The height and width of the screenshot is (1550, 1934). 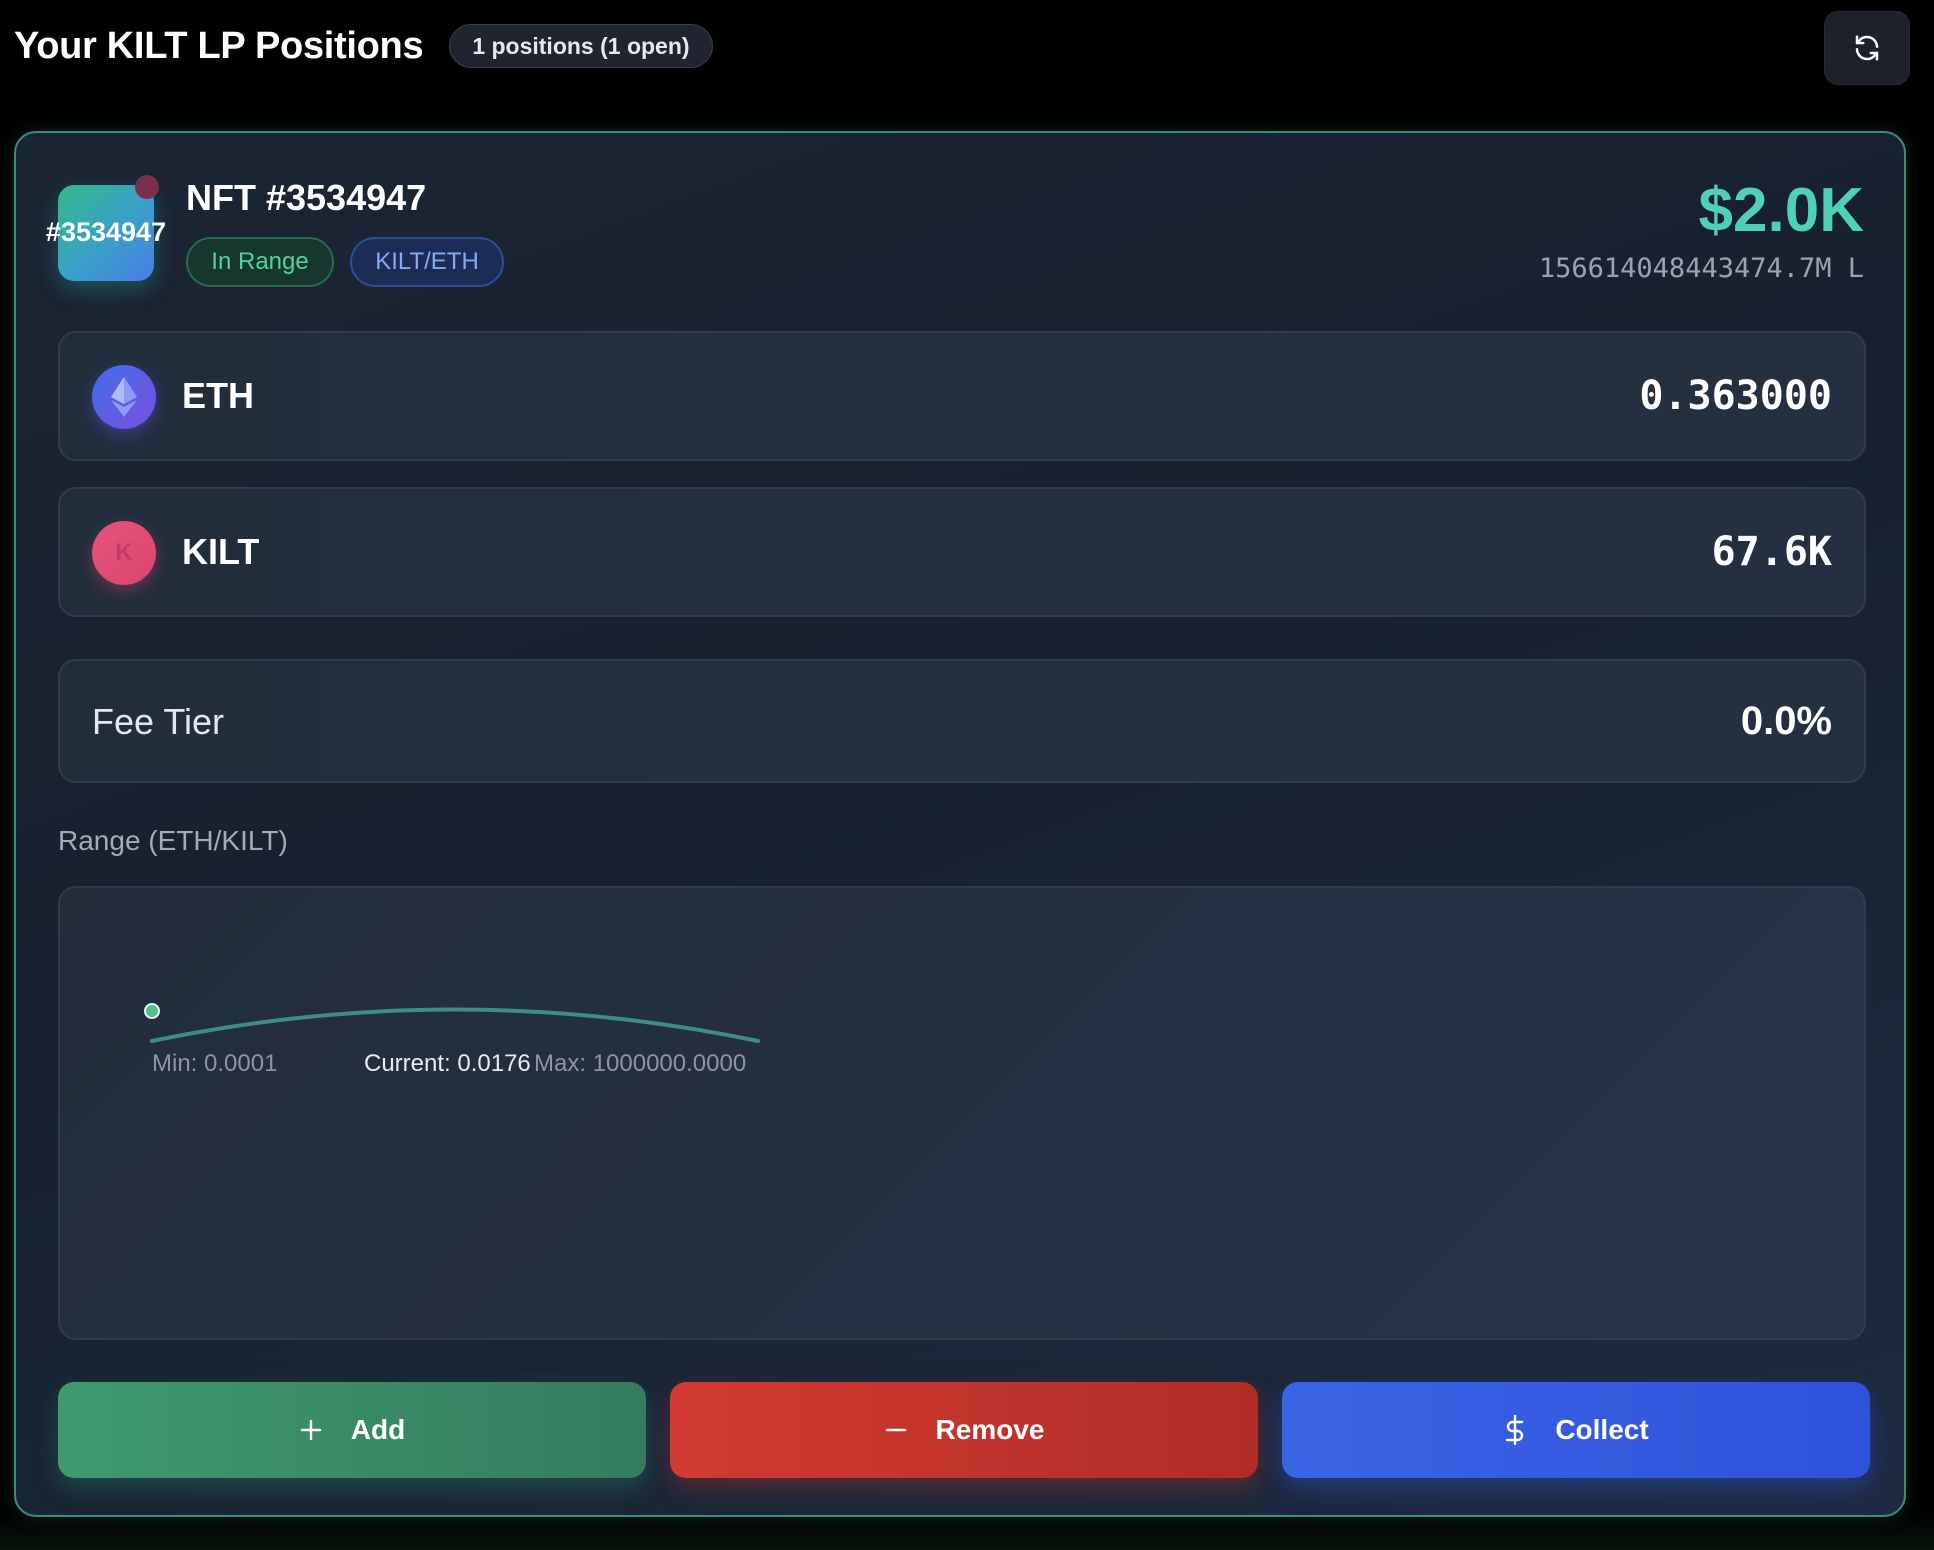 I want to click on add-liquidity-button: Add, so click(x=352, y=1430).